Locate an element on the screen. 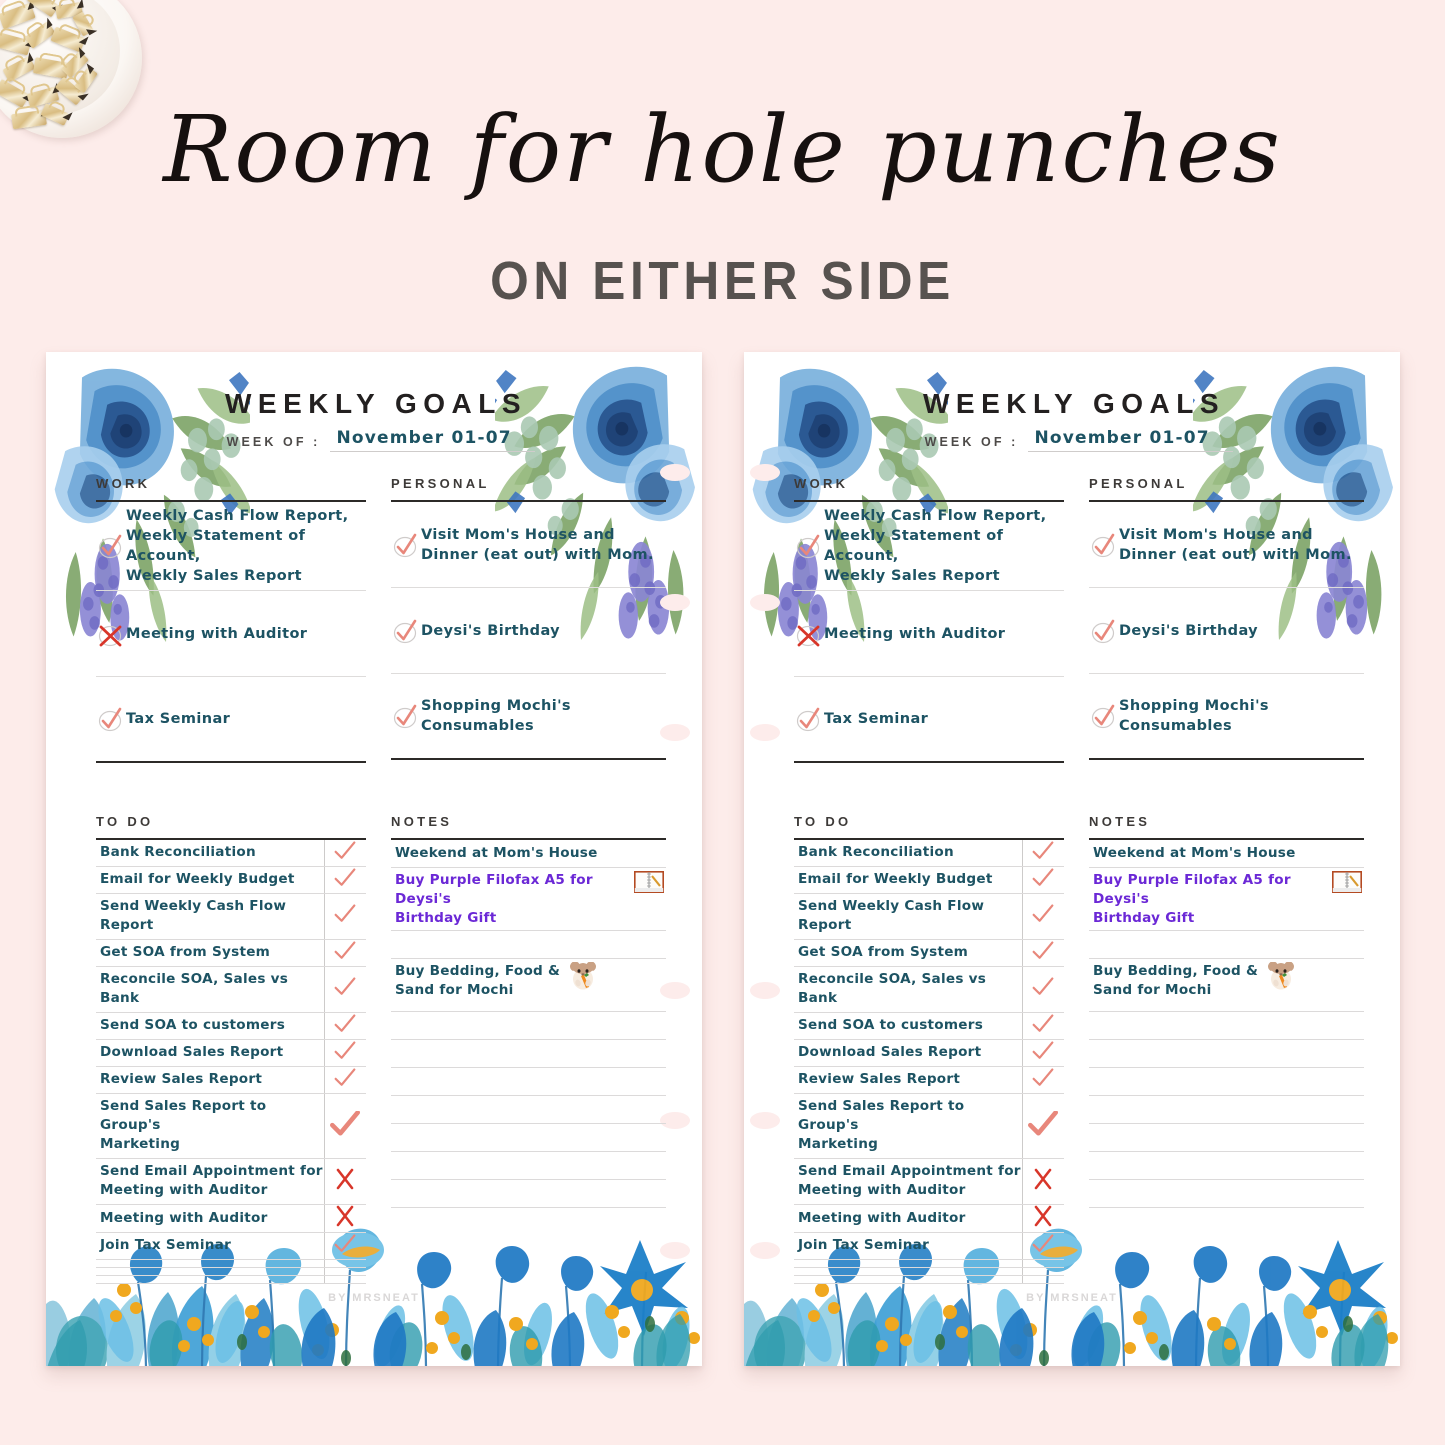 This screenshot has height=1445, width=1445. todo-row: Get SOA from System is located at coordinates (929, 953).